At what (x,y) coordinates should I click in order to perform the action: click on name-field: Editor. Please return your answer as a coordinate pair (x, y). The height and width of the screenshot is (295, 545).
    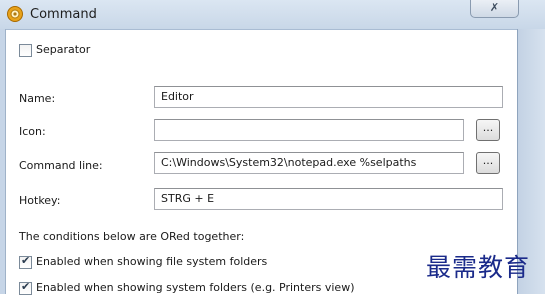
    Looking at the image, I should click on (328, 97).